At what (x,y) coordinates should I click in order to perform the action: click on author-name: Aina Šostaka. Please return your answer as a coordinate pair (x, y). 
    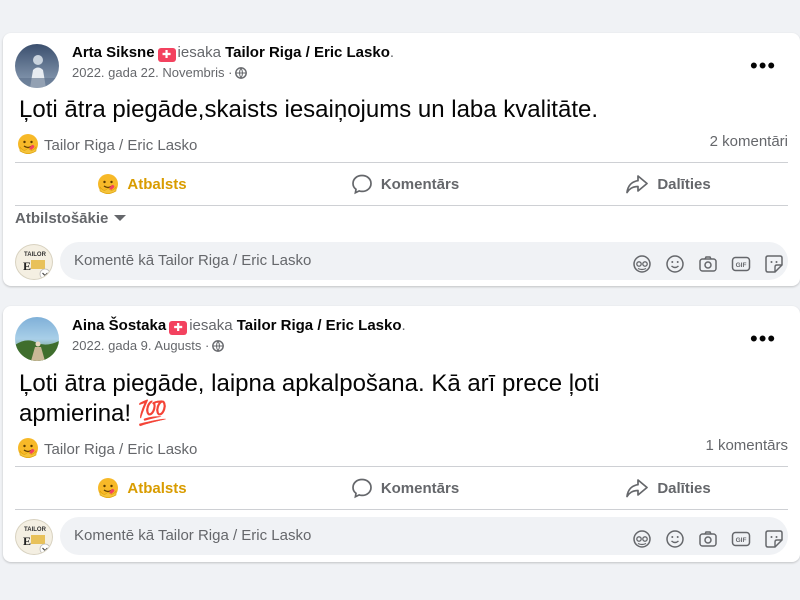
    Looking at the image, I should click on (119, 325).